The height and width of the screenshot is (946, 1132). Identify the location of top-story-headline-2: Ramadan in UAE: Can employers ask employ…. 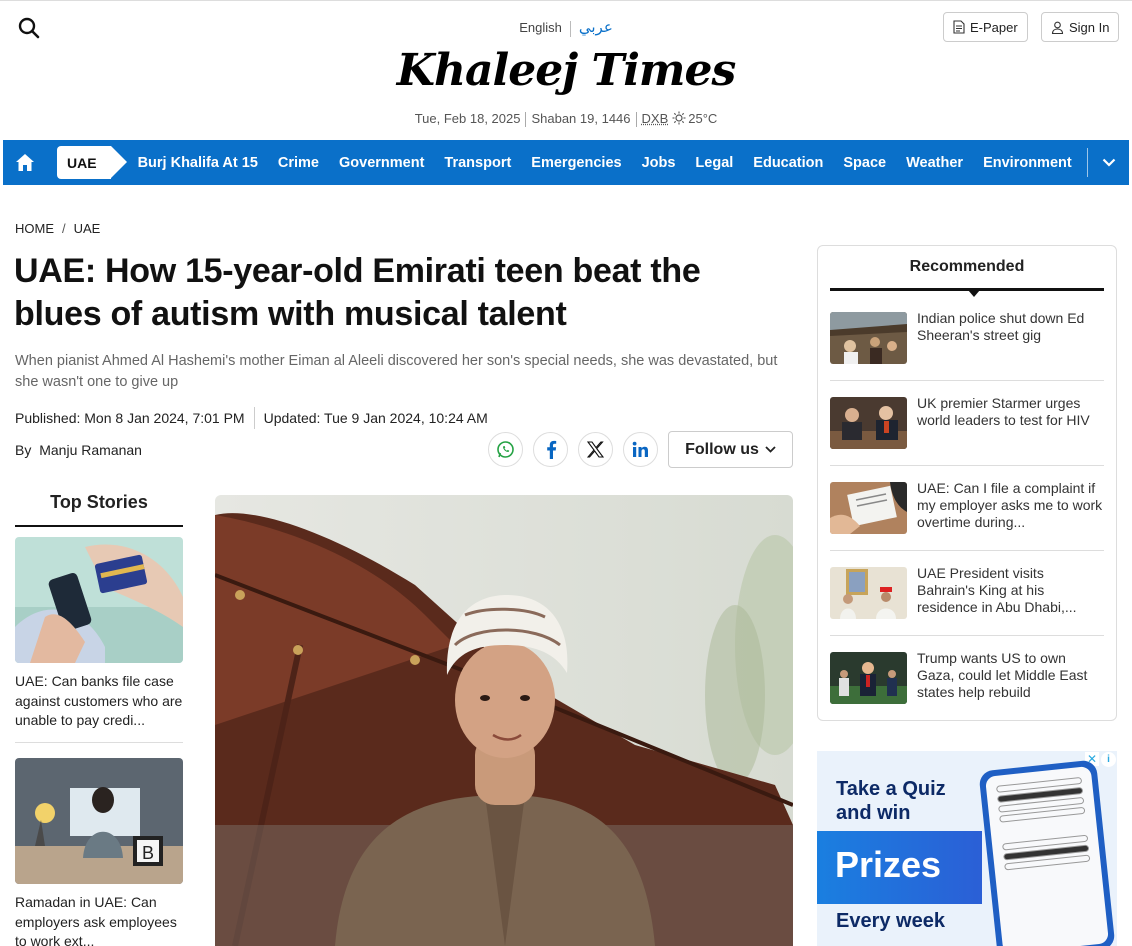
(100, 919).